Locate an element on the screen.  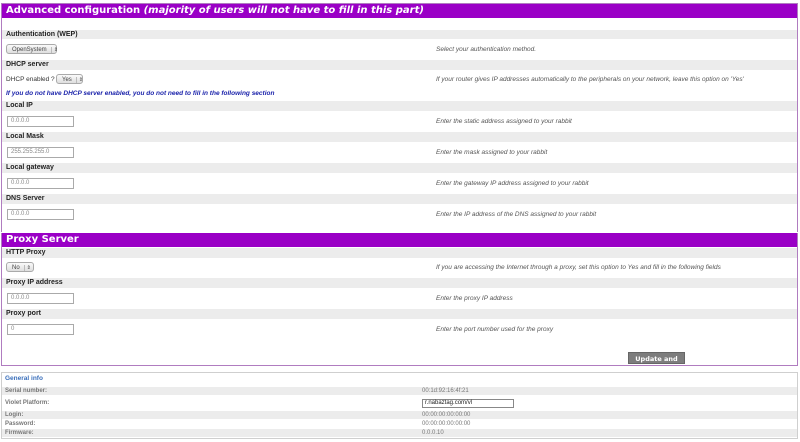
local-ip-header-row: Local IP is located at coordinates (399, 106).